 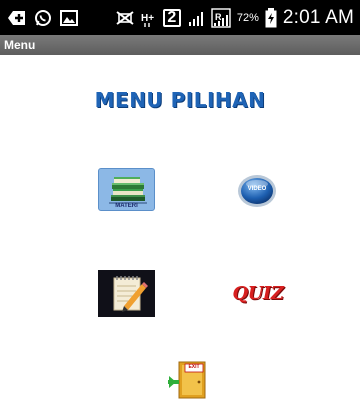 What do you see at coordinates (189, 380) in the screenshot?
I see `exit-button: EXIT` at bounding box center [189, 380].